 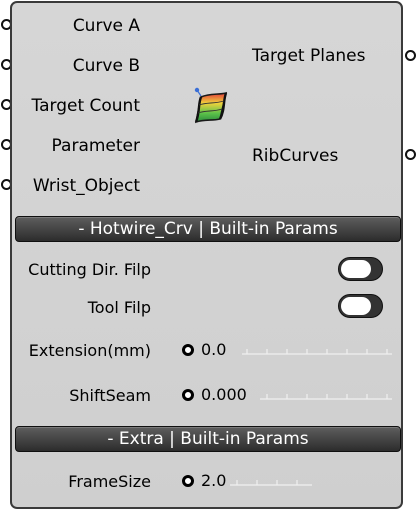 What do you see at coordinates (89, 350) in the screenshot?
I see `slider-label-extension: Extension(mm)` at bounding box center [89, 350].